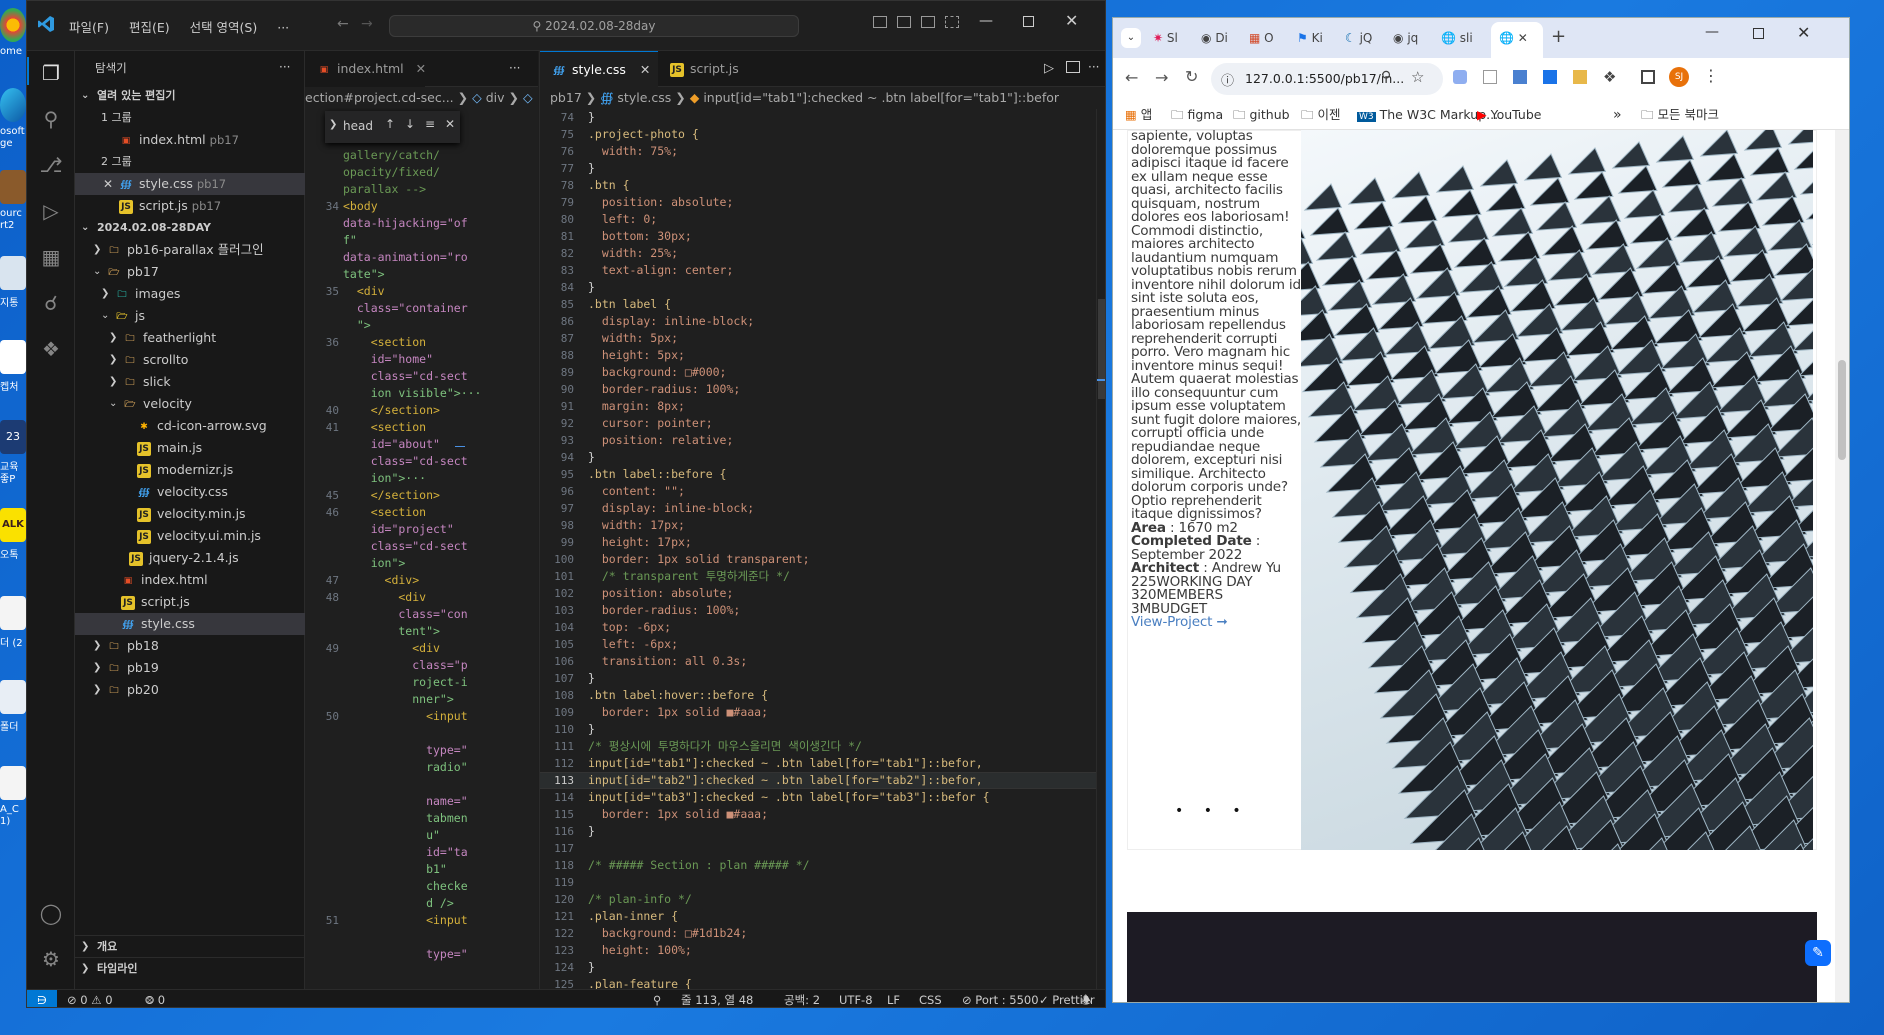  Describe the element at coordinates (1212, 811) in the screenshot. I see `slider-dots: • • •` at that location.